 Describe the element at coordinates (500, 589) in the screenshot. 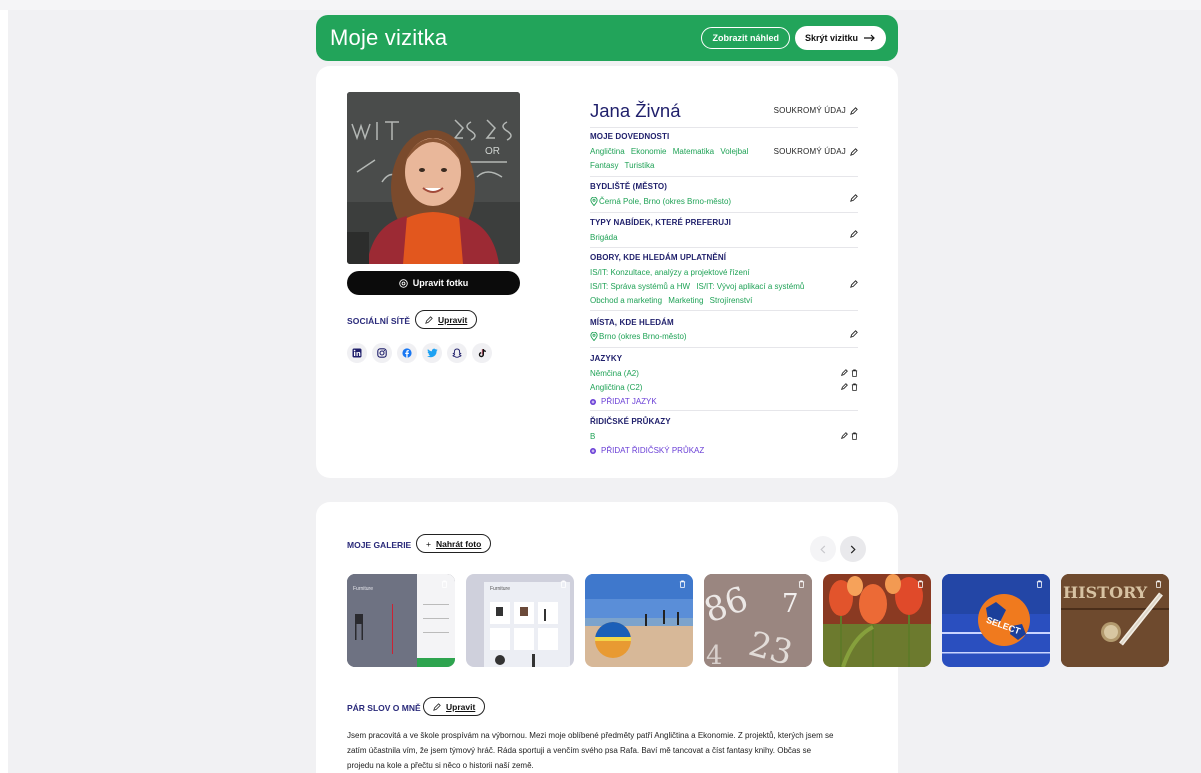

I see `thumbnail-text: Furniture` at that location.